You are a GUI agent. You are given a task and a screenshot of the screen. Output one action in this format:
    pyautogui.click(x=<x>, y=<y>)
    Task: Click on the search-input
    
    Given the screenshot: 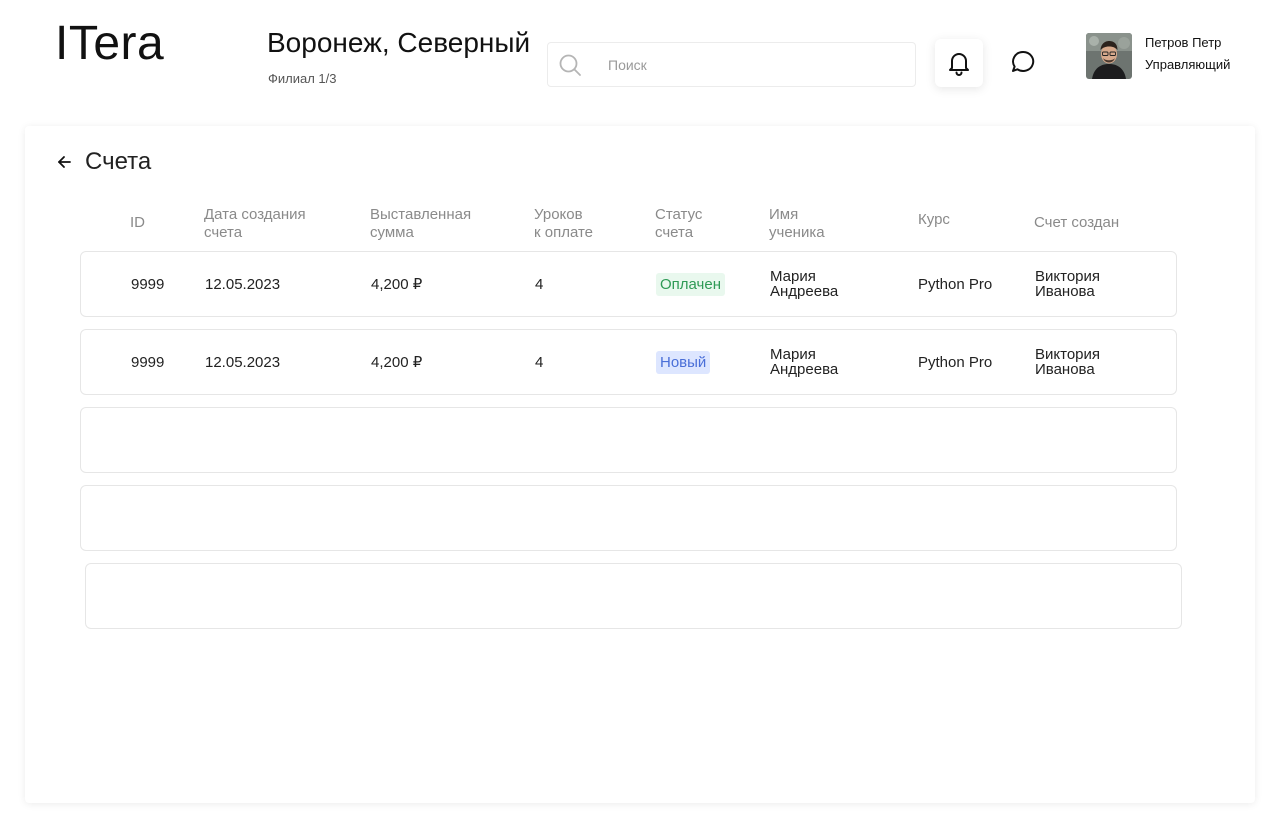 What is the action you would take?
    pyautogui.click(x=753, y=65)
    